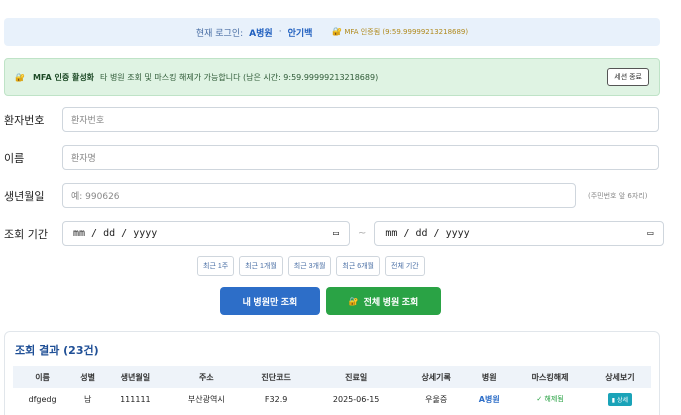  I want to click on mfa-status: 🔐 MFA 인증됨 (9:59.99999213218689), so click(400, 32).